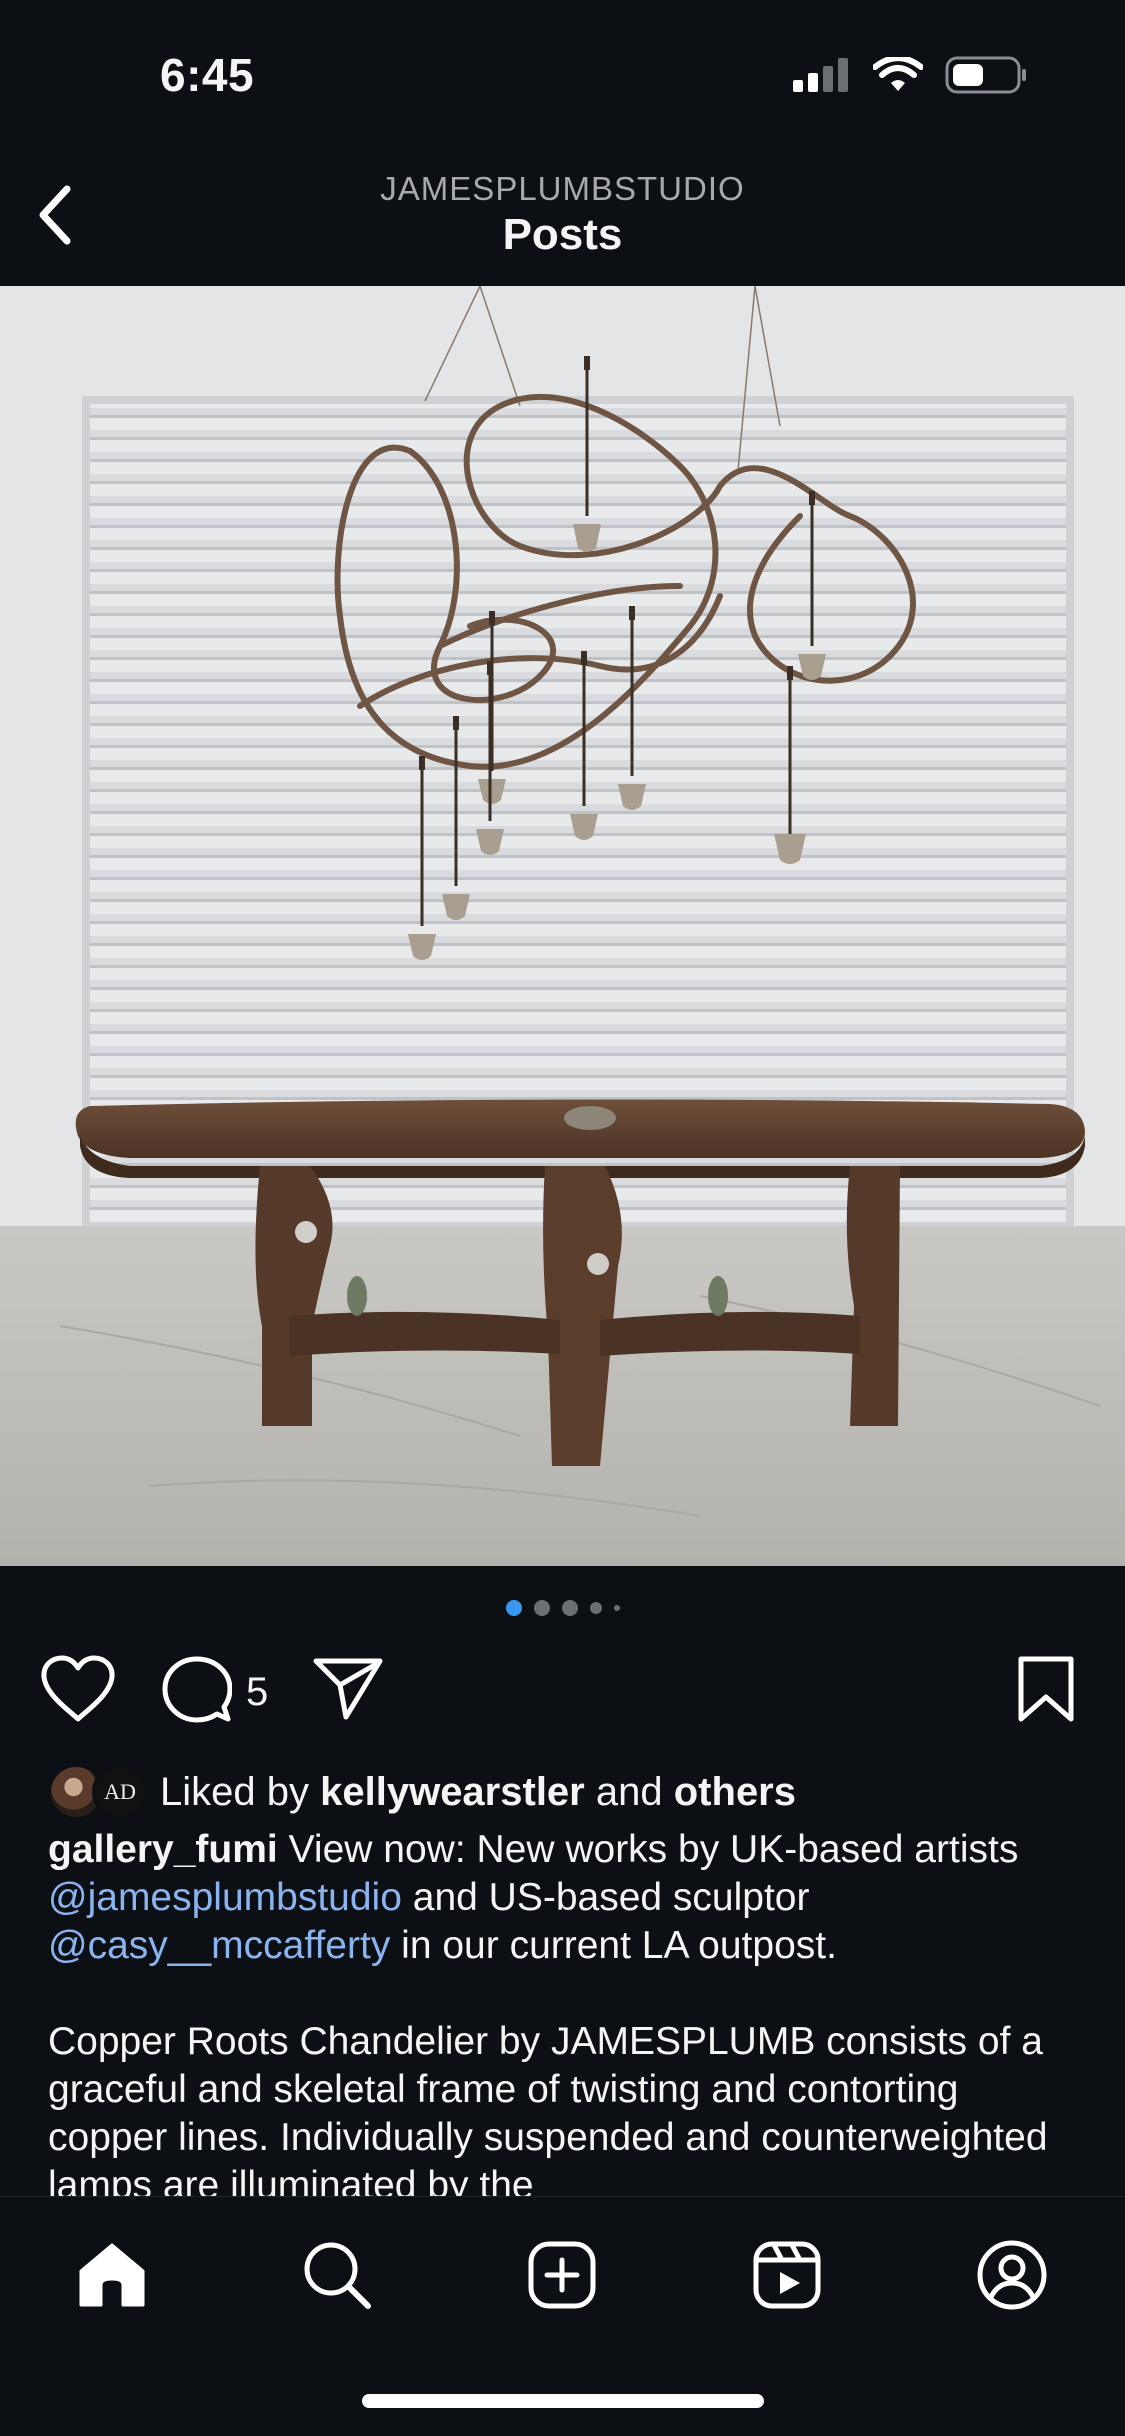 The width and height of the screenshot is (1125, 2436). What do you see at coordinates (562, 70) in the screenshot?
I see `status-bar: 6:45` at bounding box center [562, 70].